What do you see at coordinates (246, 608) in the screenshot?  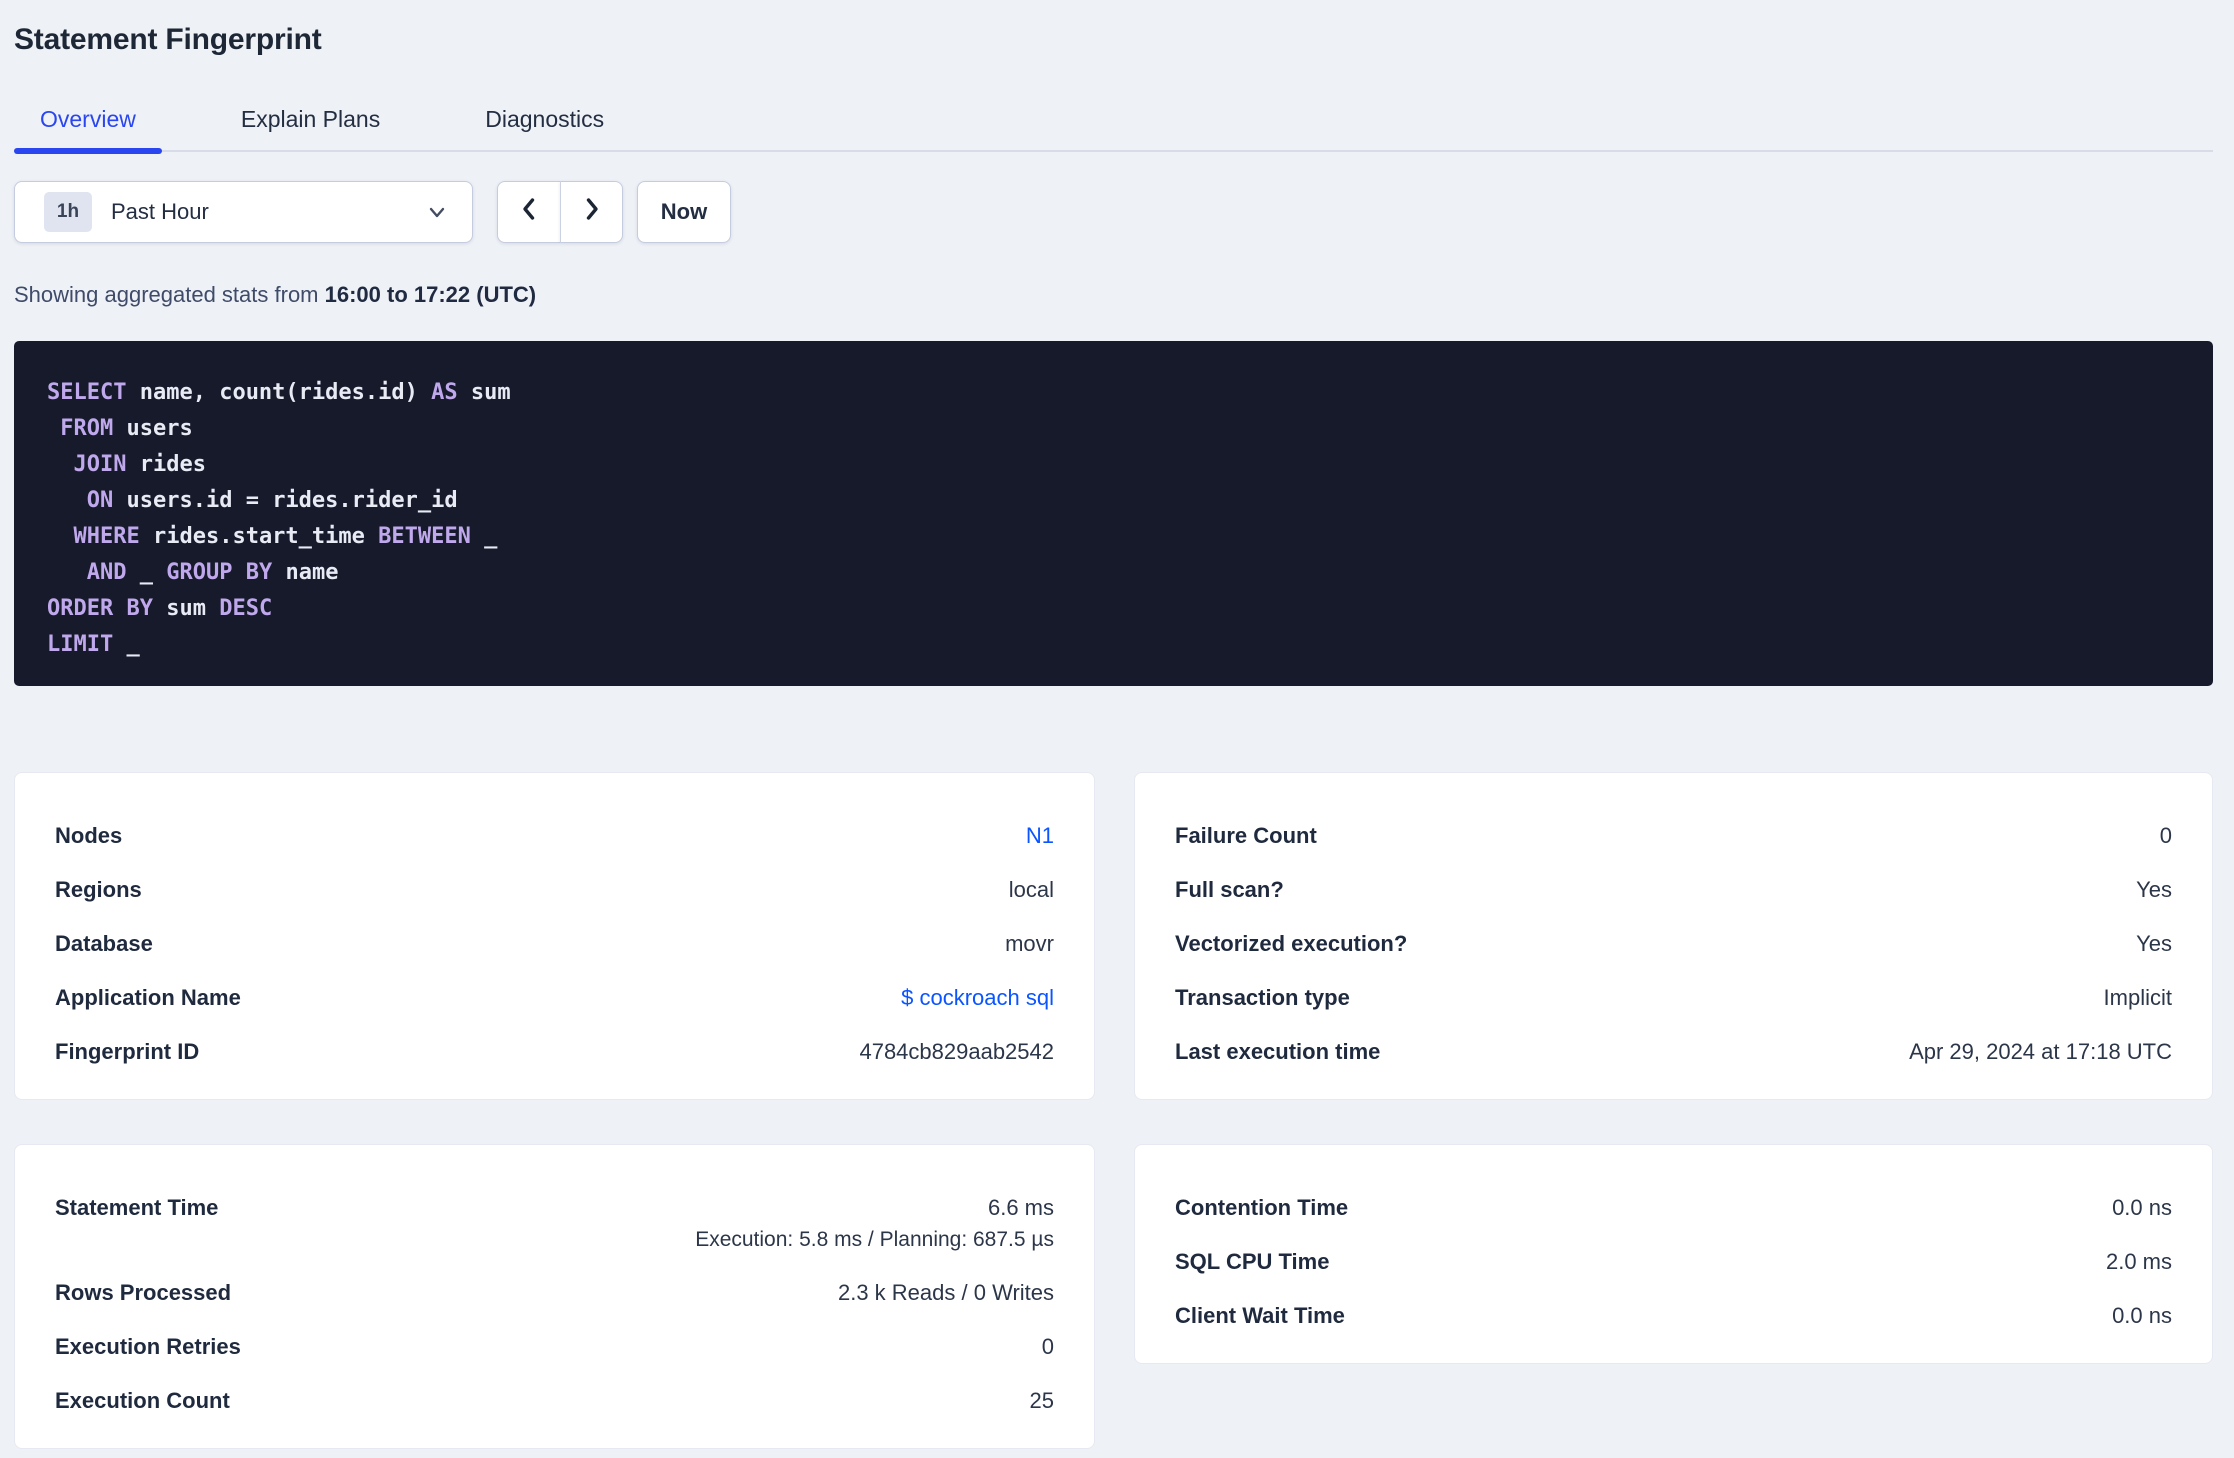 I see `sql-keyword: DESC` at bounding box center [246, 608].